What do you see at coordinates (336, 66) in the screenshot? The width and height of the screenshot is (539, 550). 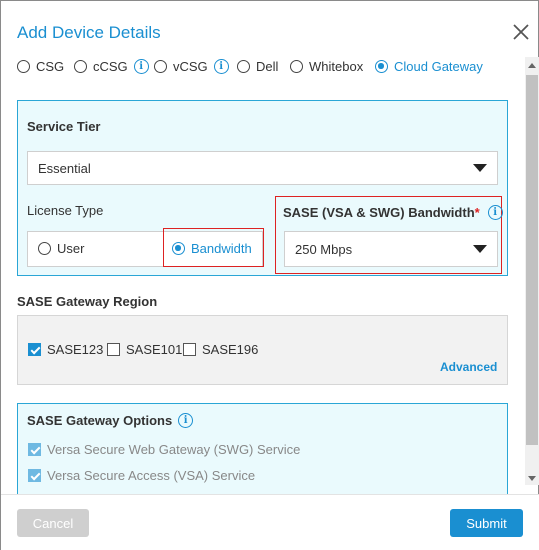 I see `device-type-label: Whitebox` at bounding box center [336, 66].